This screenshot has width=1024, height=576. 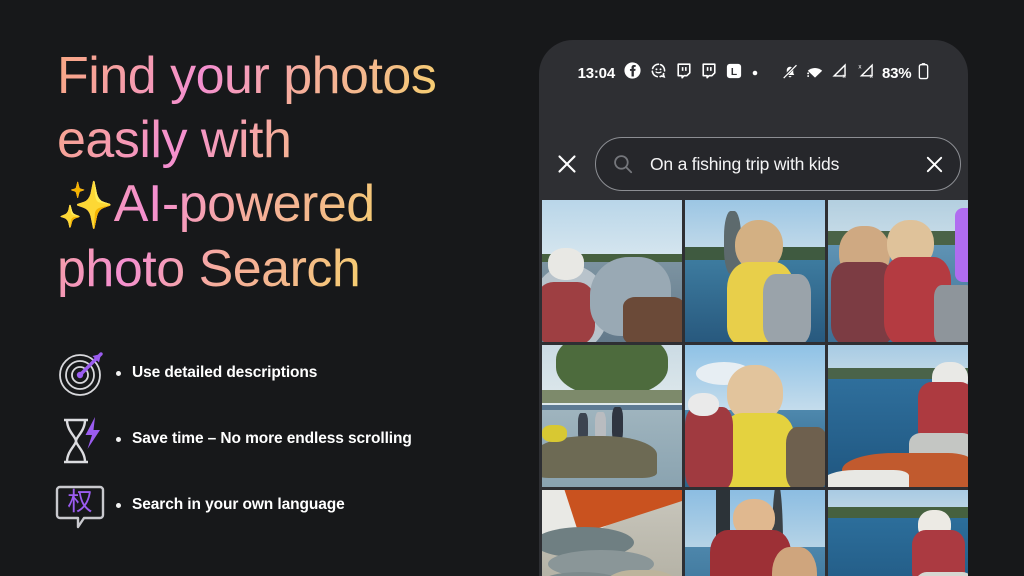 What do you see at coordinates (632, 73) in the screenshot?
I see `facebook-icon` at bounding box center [632, 73].